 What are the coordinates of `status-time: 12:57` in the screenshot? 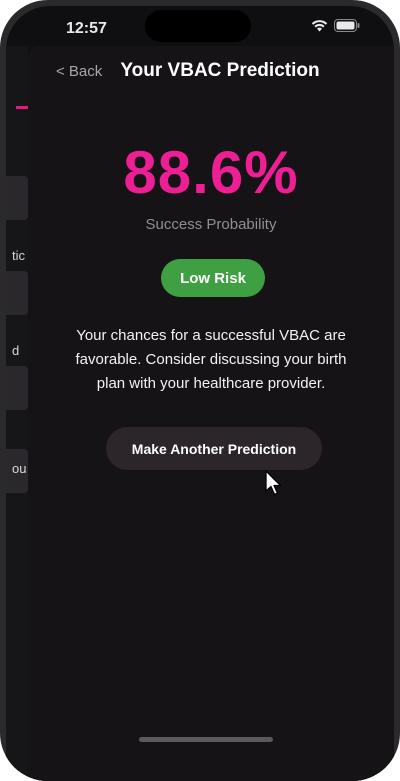 It's located at (86, 28).